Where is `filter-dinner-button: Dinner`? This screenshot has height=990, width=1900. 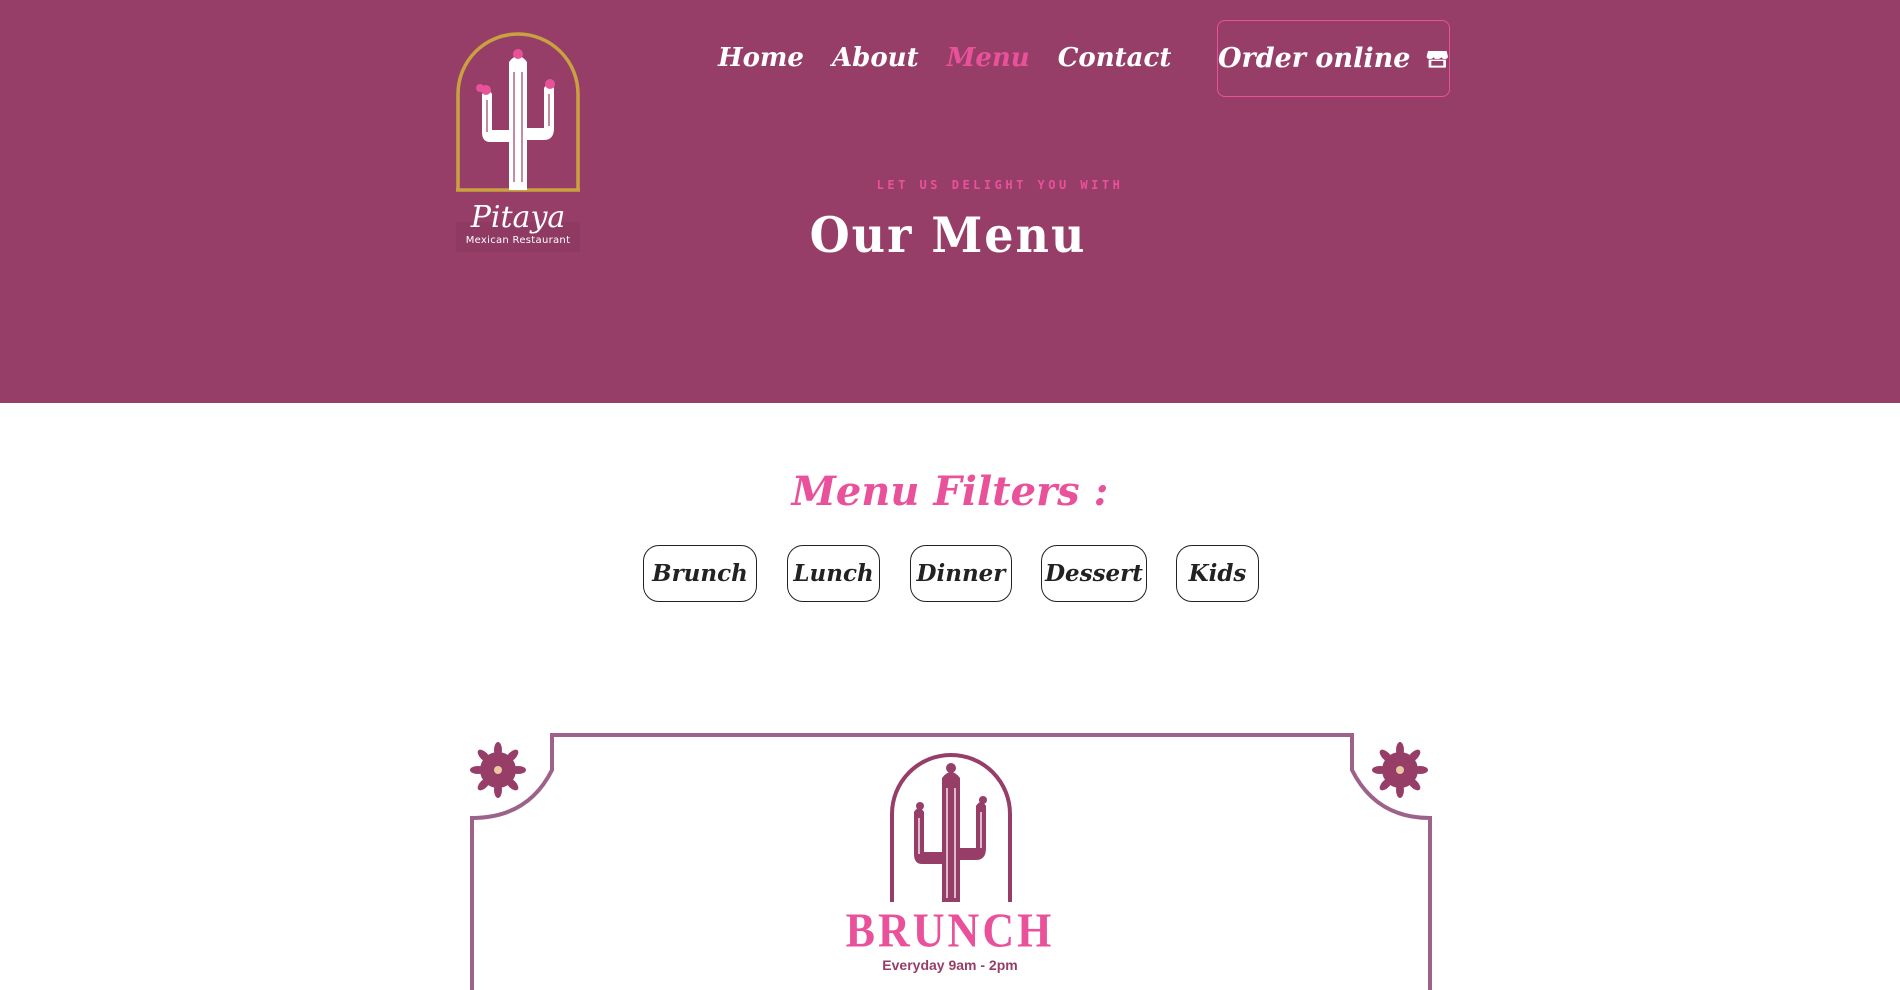 filter-dinner-button: Dinner is located at coordinates (961, 573).